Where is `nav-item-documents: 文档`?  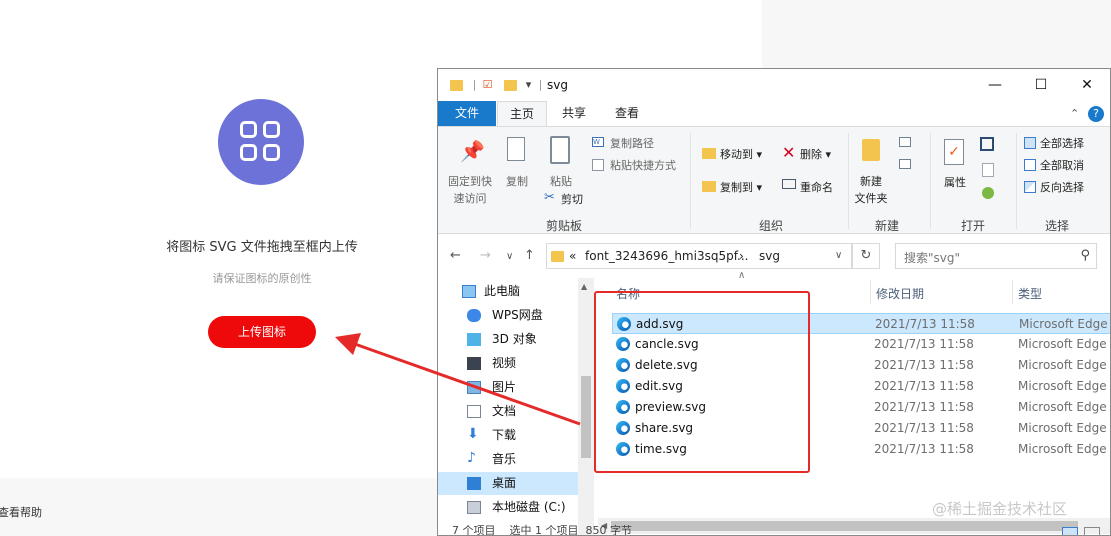 nav-item-documents: 文档 is located at coordinates (508, 411).